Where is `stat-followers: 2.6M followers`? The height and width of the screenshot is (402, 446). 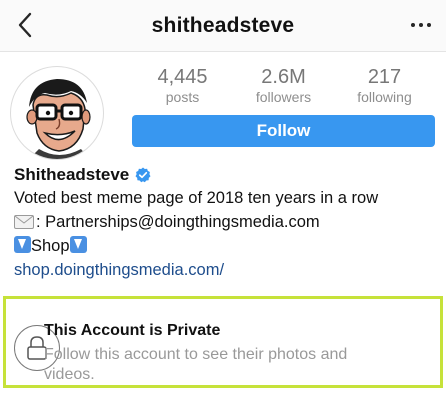
stat-followers: 2.6M followers is located at coordinates (283, 88).